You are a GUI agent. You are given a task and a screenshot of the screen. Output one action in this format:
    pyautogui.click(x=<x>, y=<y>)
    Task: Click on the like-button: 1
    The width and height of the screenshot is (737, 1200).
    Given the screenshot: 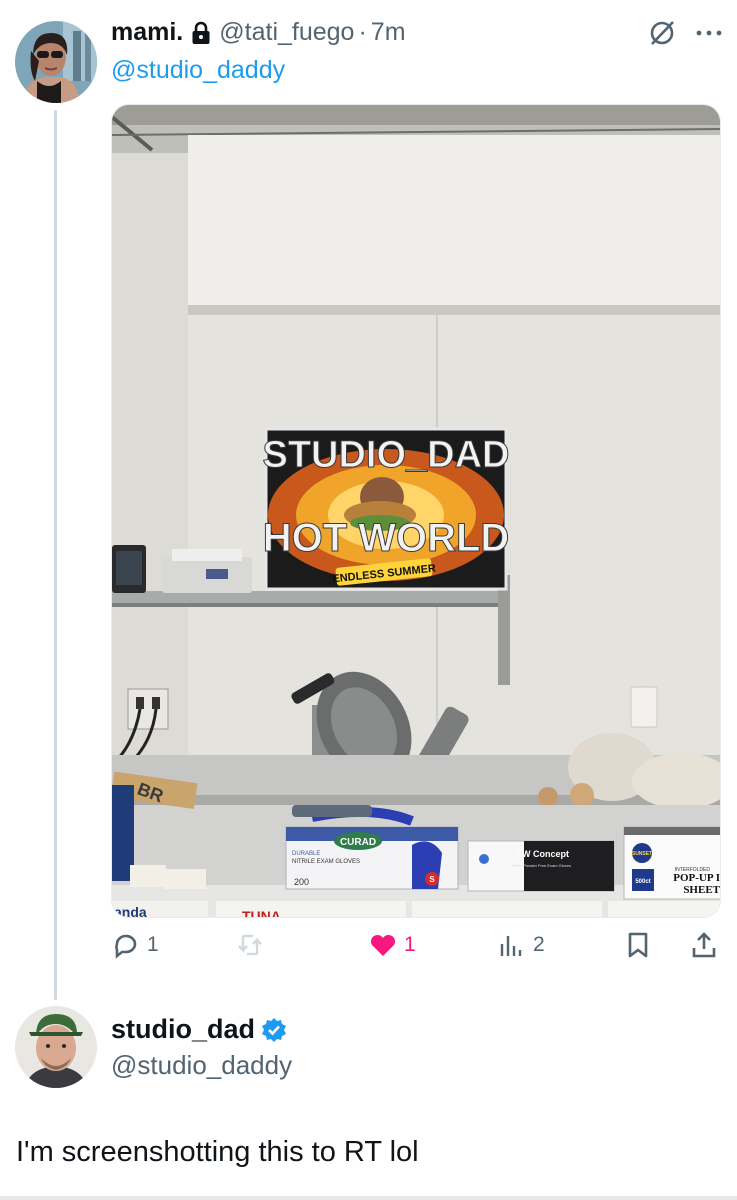 What is the action you would take?
    pyautogui.click(x=392, y=945)
    